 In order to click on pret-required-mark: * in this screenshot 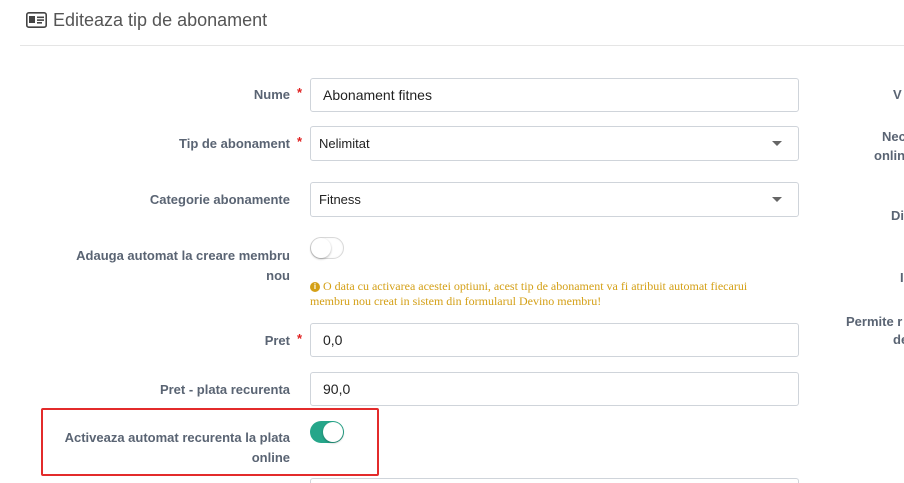, I will do `click(300, 338)`.